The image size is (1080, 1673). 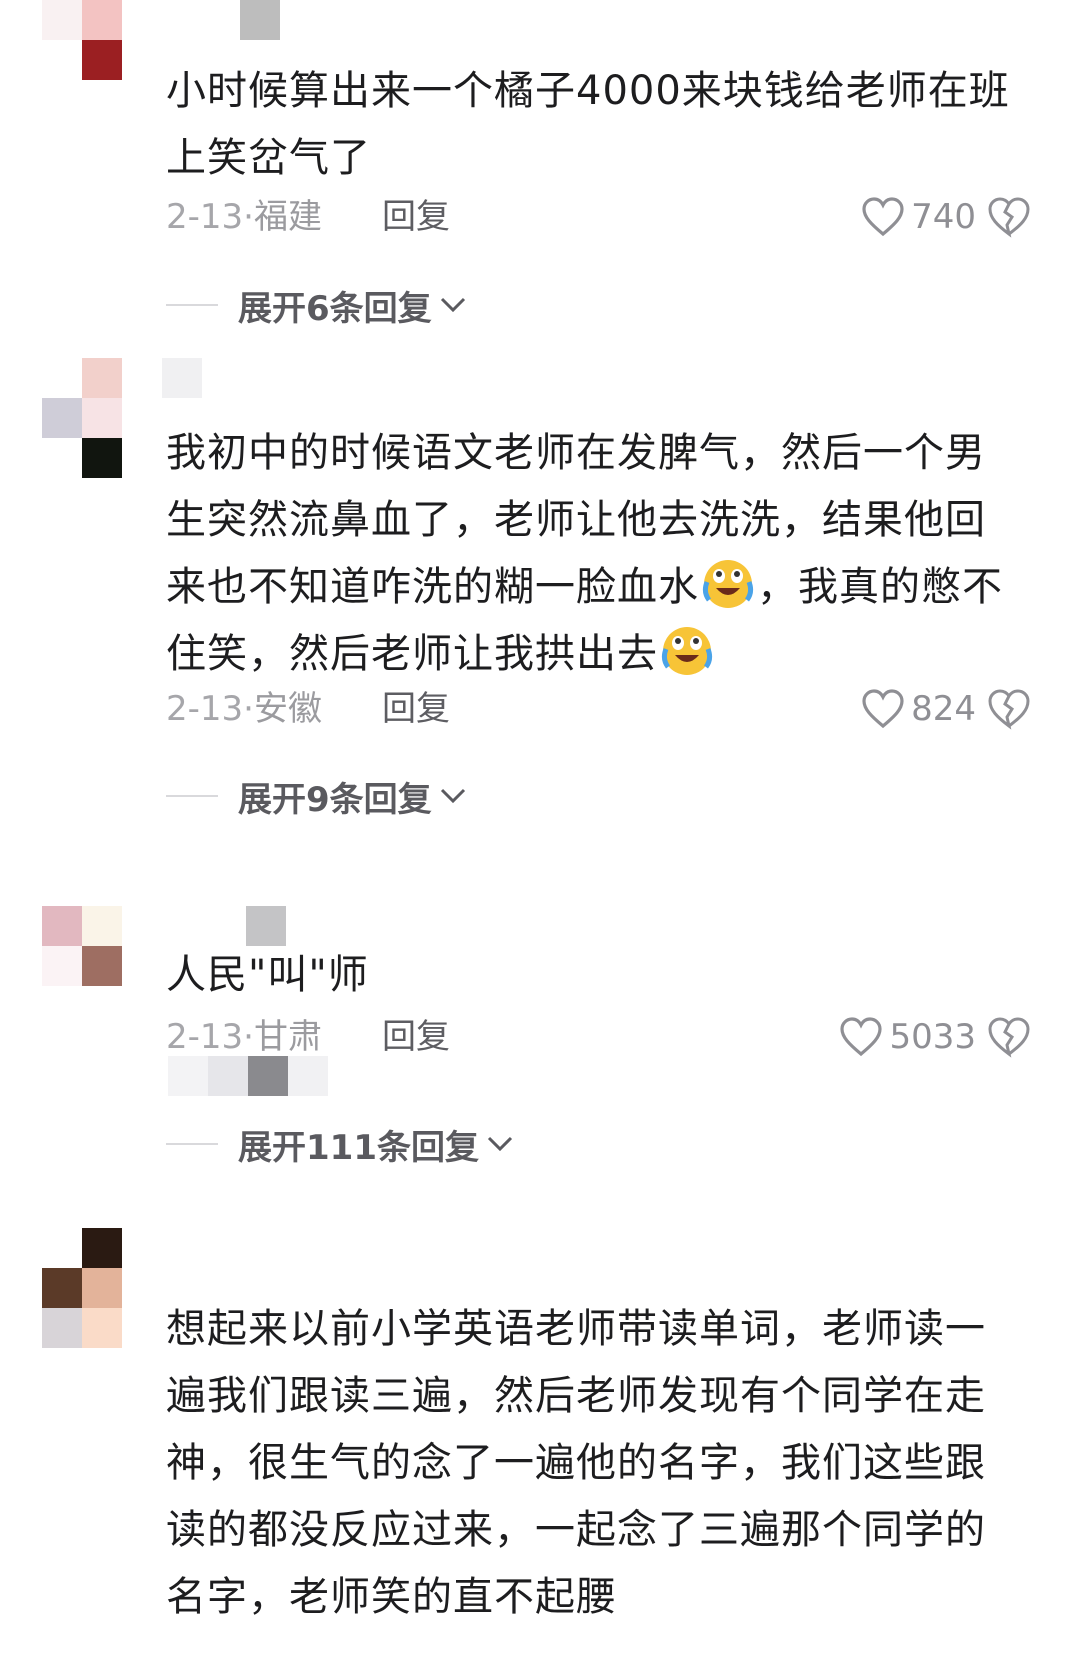 I want to click on comment-line: 想起来以前小学英语老师带读单词，老师读一, so click(x=576, y=1329).